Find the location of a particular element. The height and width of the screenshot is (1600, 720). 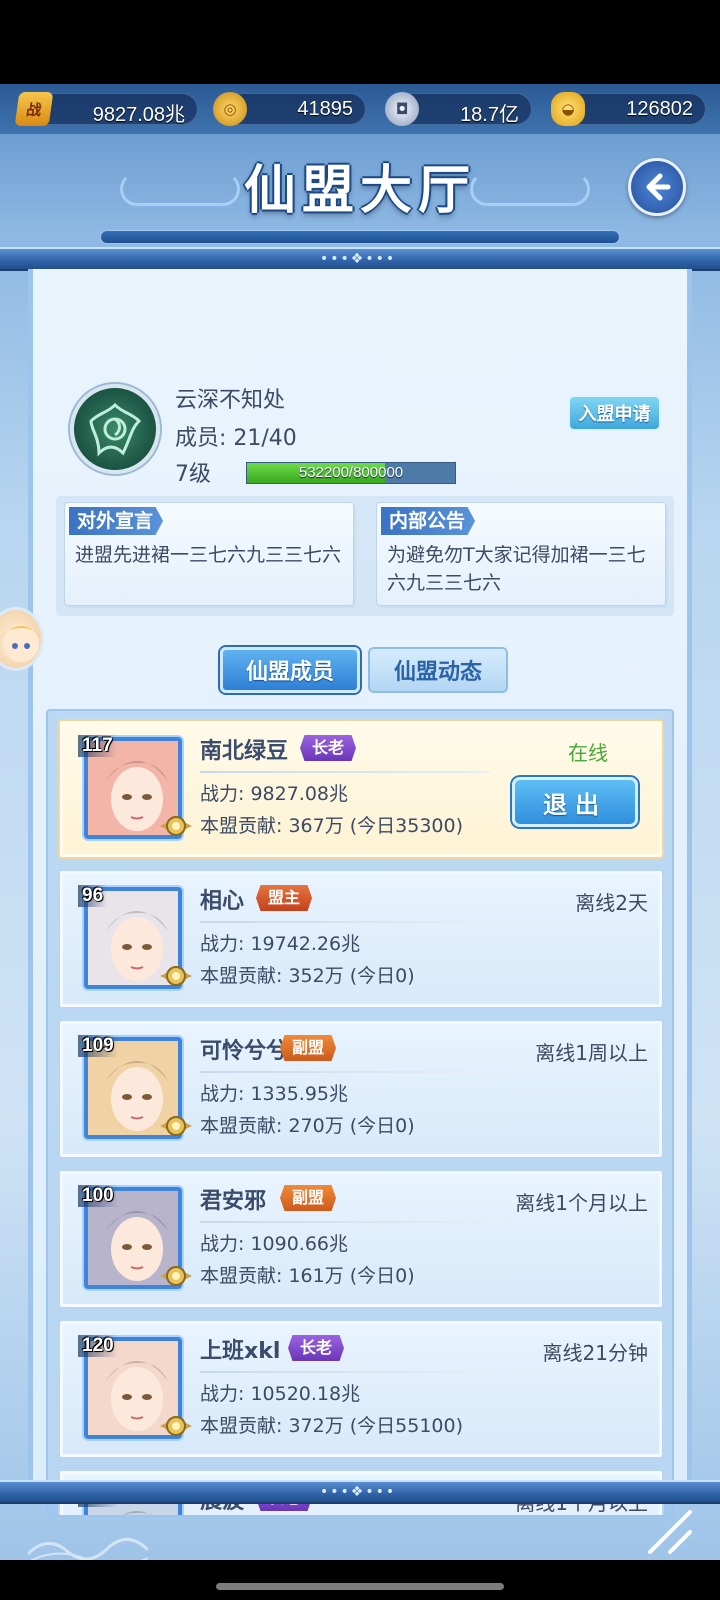

resource-battle-power: 战 9827.08兆 is located at coordinates (106, 109).